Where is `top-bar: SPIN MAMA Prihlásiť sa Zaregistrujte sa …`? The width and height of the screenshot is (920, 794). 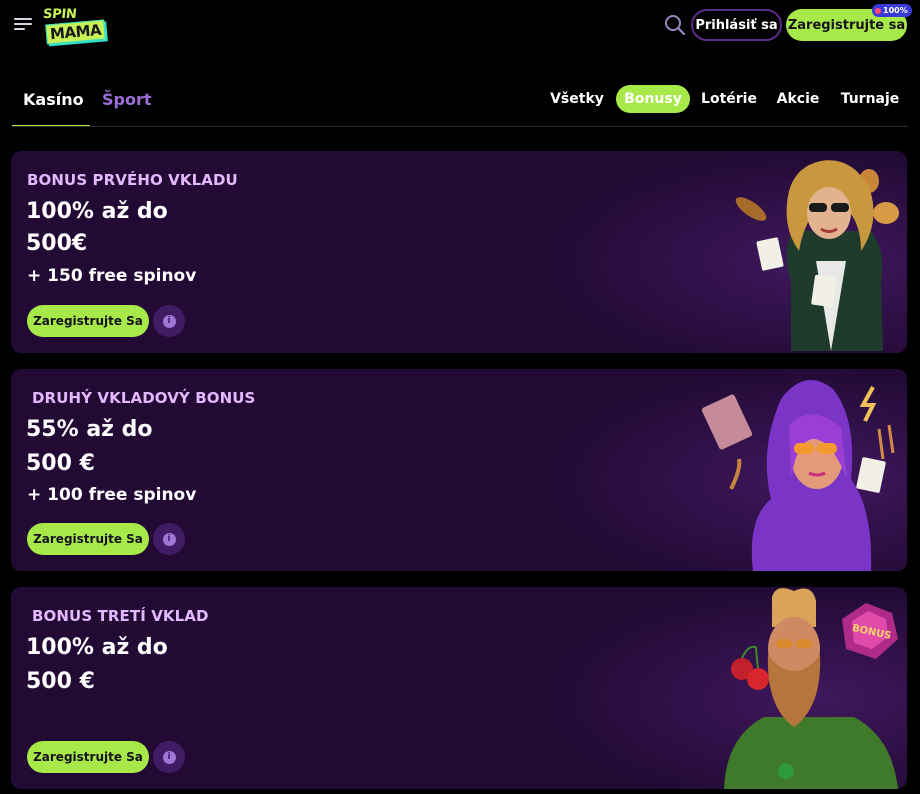
top-bar: SPIN MAMA Prihlásiť sa Zaregistrujte sa … is located at coordinates (460, 25).